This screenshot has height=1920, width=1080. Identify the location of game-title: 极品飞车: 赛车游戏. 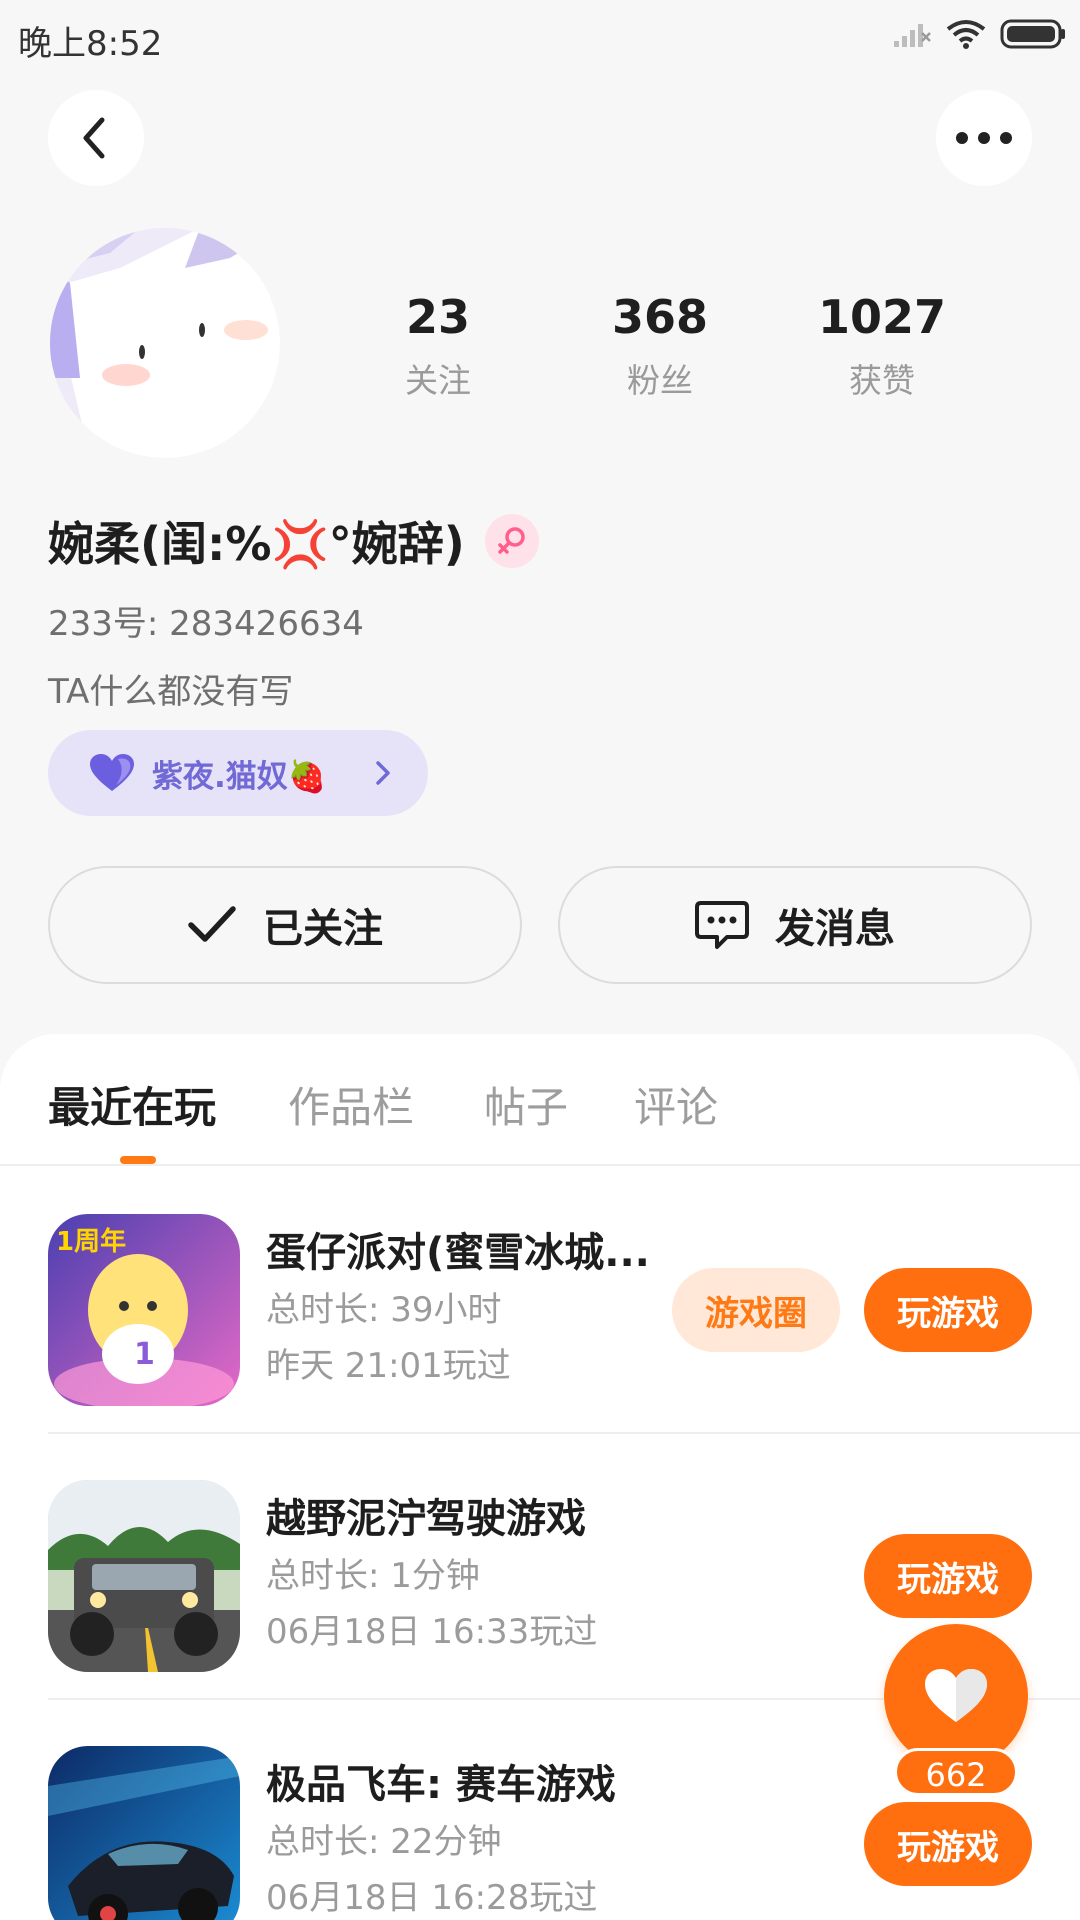
(441, 1785).